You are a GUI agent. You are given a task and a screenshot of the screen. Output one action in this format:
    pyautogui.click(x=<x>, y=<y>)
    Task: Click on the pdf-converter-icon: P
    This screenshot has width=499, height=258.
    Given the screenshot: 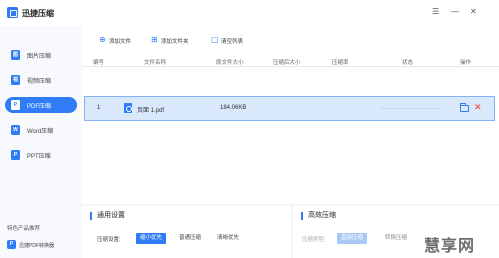 What is the action you would take?
    pyautogui.click(x=11, y=244)
    